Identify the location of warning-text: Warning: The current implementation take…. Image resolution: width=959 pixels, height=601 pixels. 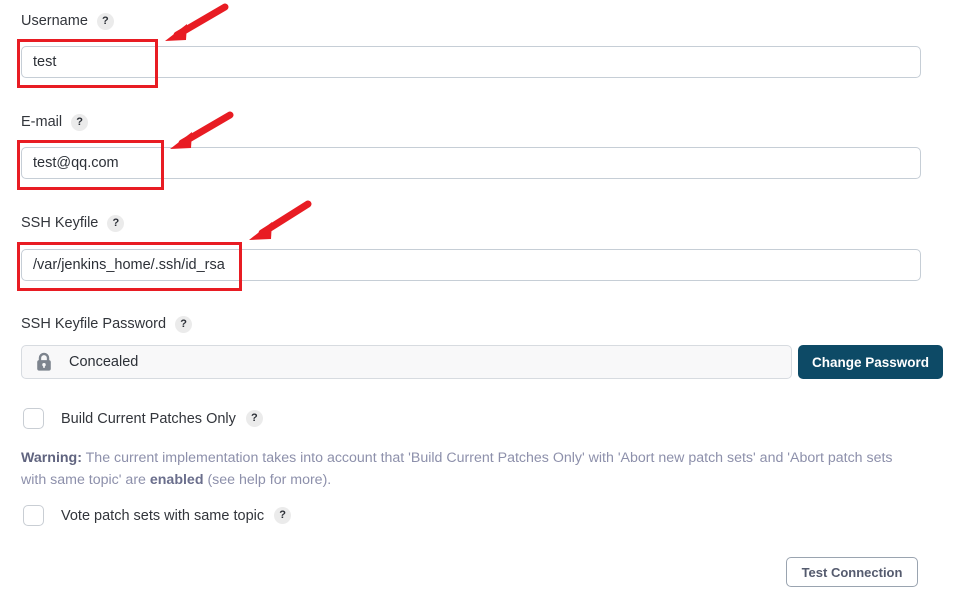
(466, 469).